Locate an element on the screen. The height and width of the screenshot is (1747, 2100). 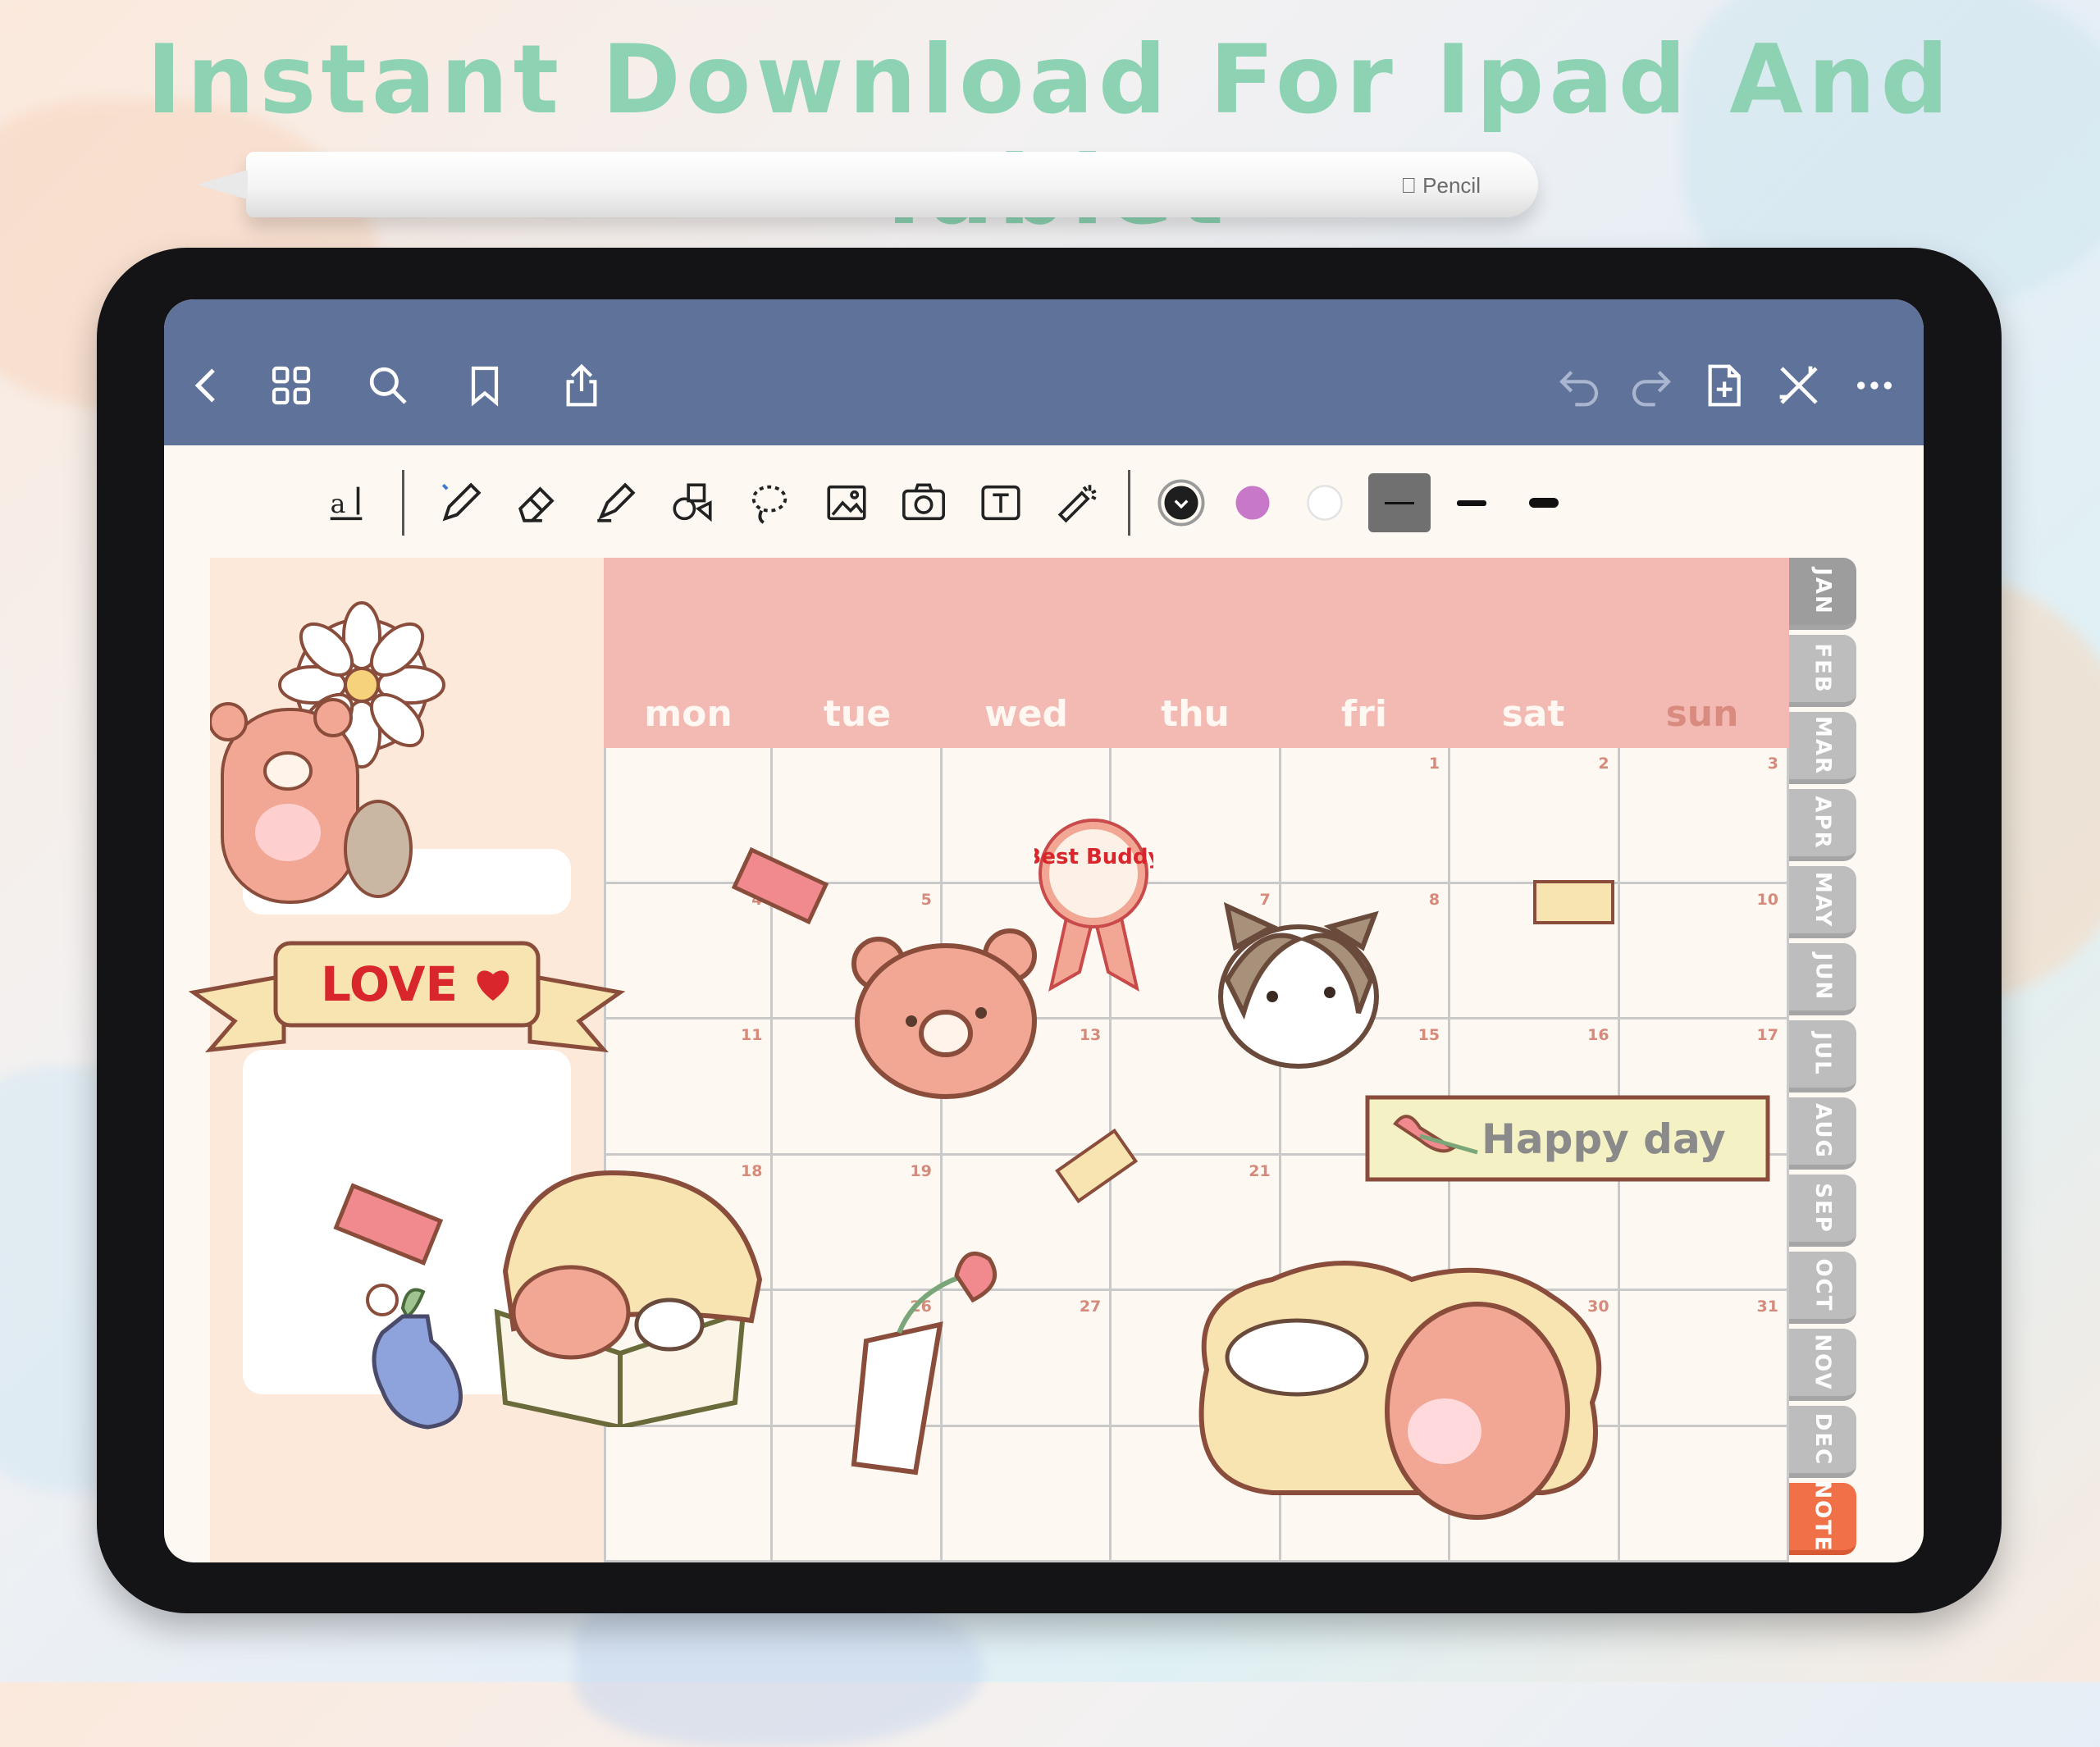
love-banner-text: LOVE is located at coordinates (389, 984).